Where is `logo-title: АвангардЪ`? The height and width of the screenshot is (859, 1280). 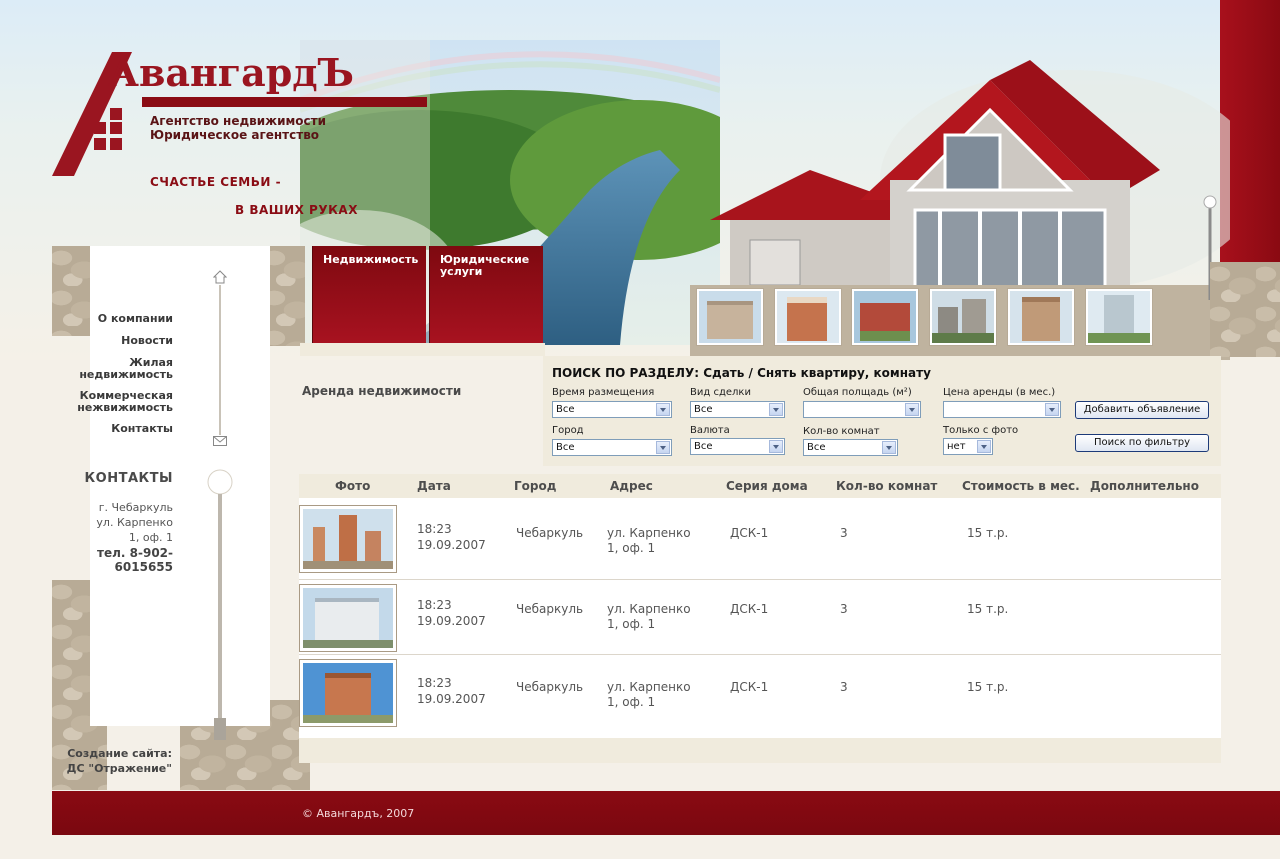 logo-title: АвангардЪ is located at coordinates (231, 72).